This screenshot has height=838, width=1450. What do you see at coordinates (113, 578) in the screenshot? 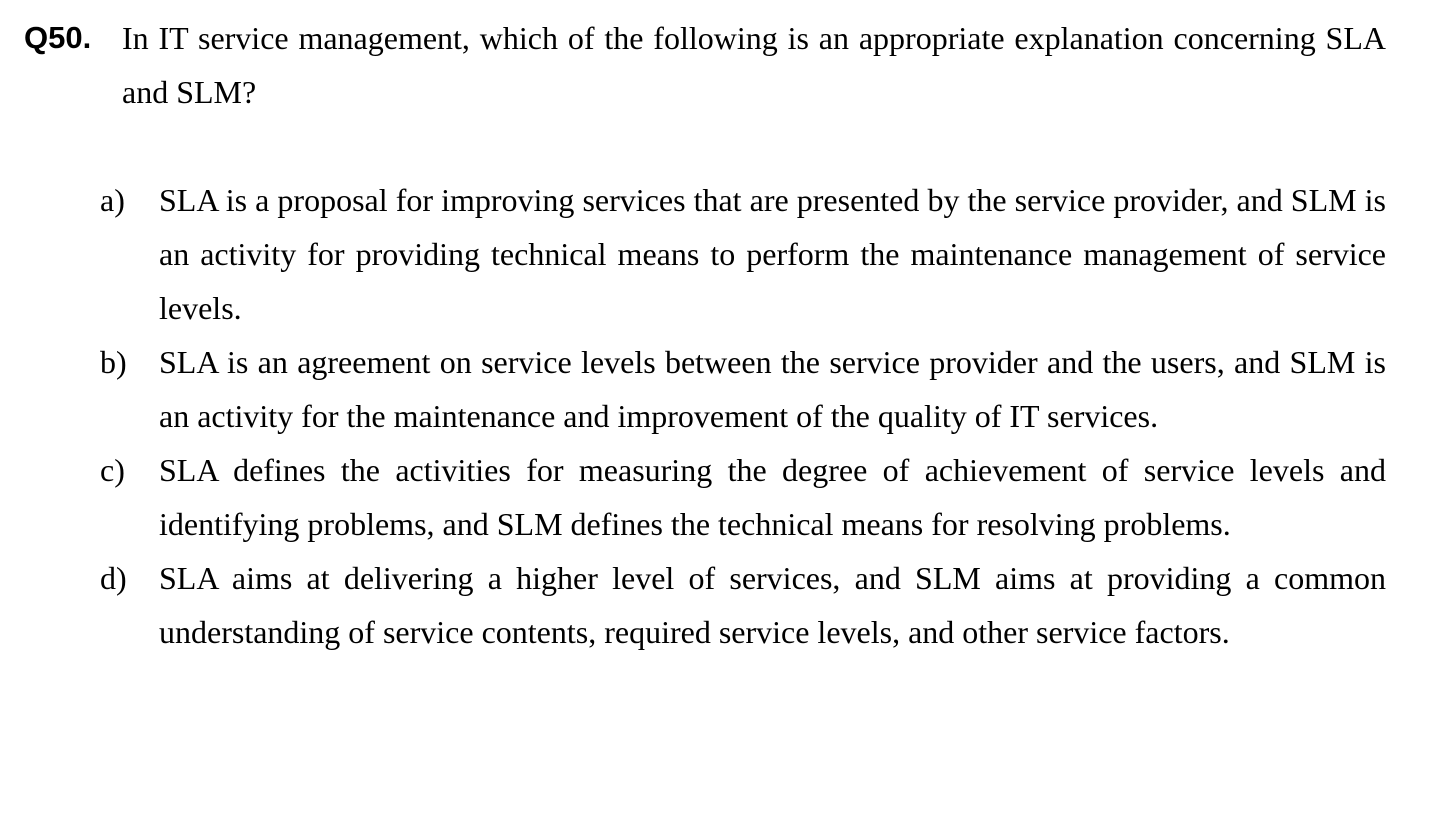
I see `option-letter: d)` at bounding box center [113, 578].